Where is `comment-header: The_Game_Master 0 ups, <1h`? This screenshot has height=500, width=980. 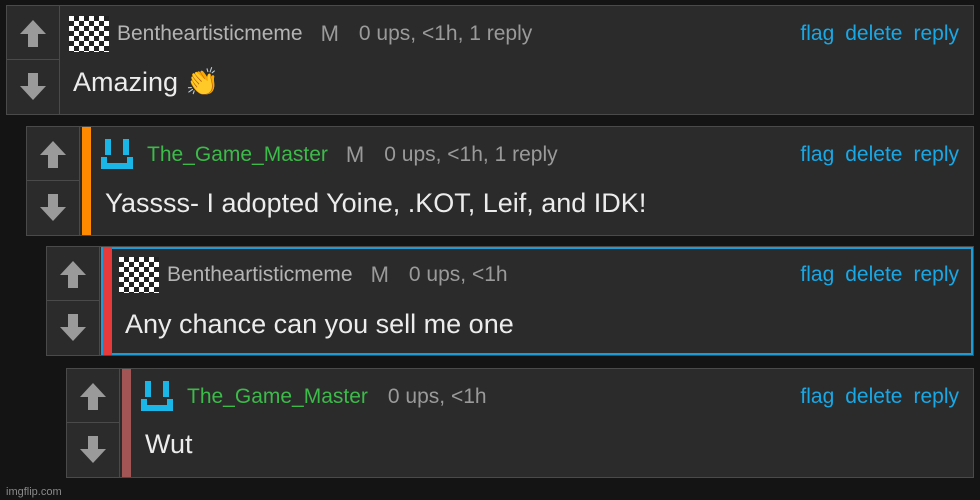
comment-header: The_Game_Master 0 ups, <1h is located at coordinates (313, 397).